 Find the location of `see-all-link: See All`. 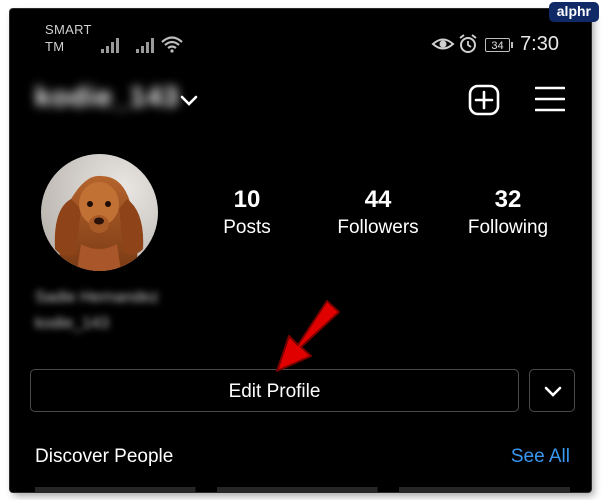

see-all-link: See All is located at coordinates (540, 457).